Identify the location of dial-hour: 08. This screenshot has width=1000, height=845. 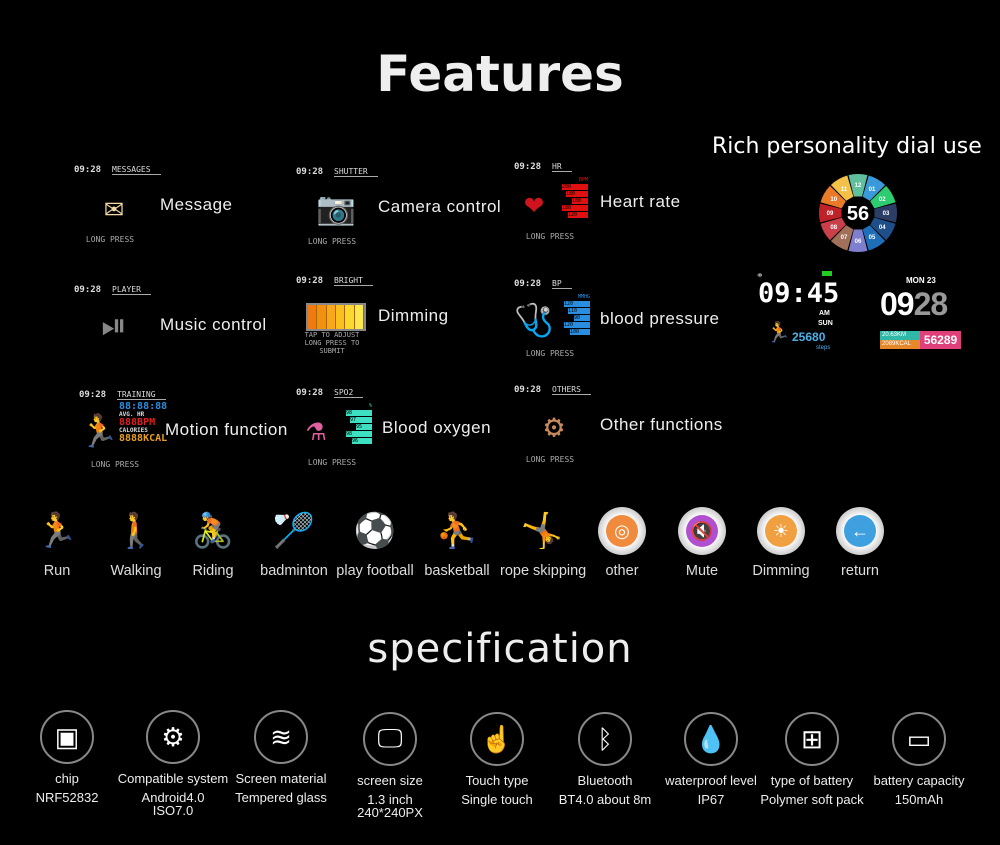
(833, 228).